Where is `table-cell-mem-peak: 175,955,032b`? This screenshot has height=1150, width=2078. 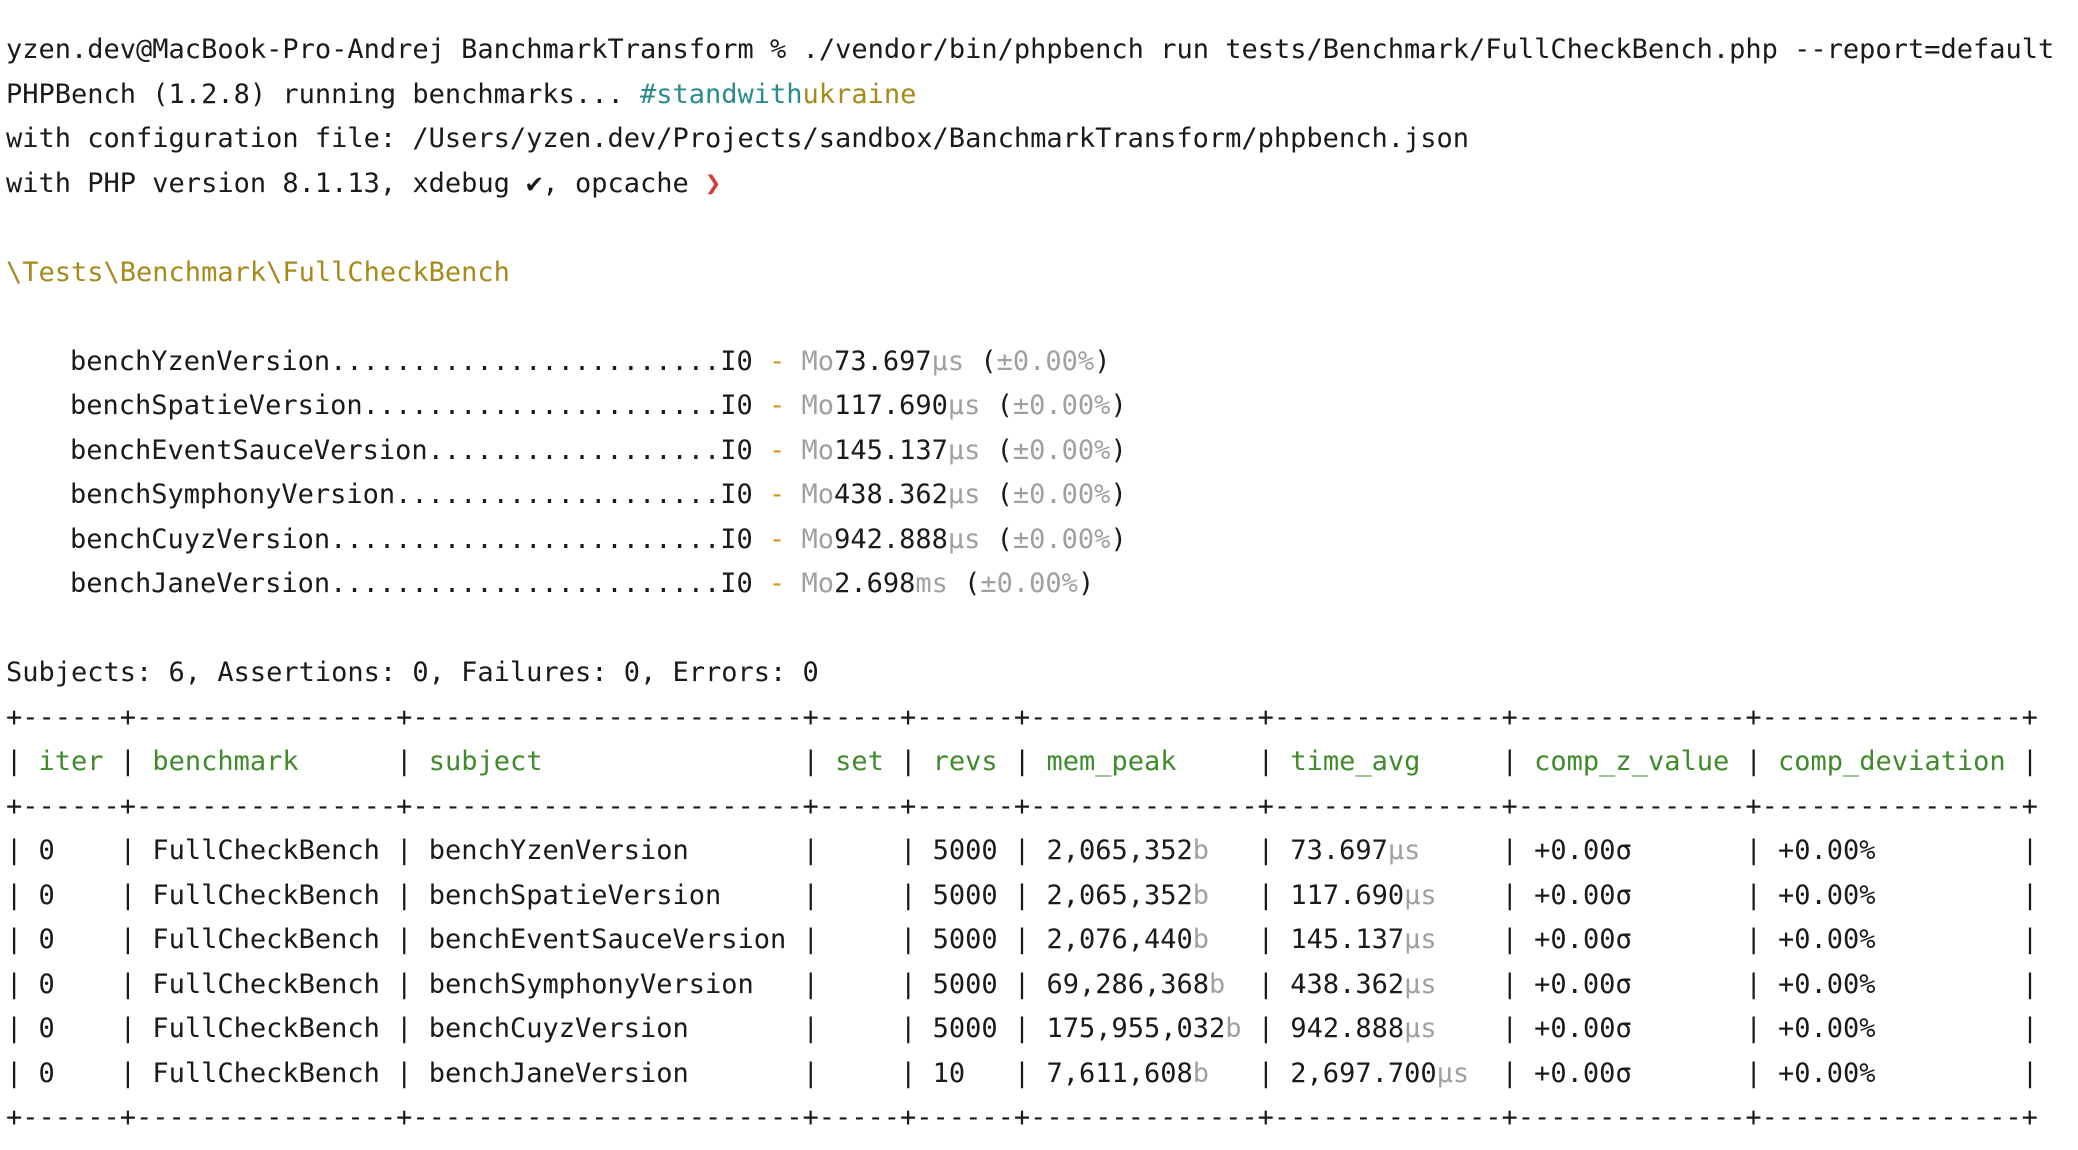 table-cell-mem-peak: 175,955,032b is located at coordinates (1143, 1028).